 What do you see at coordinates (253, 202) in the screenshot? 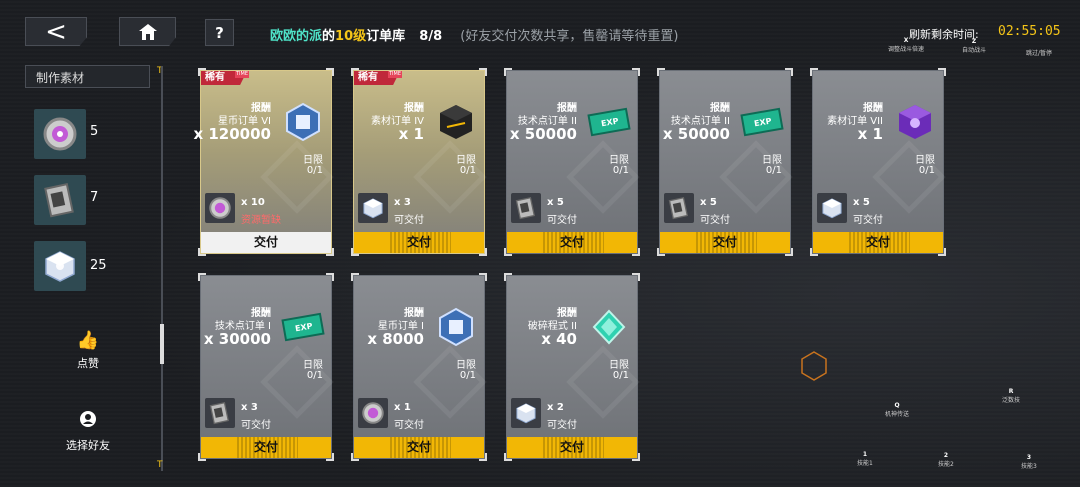
I see `required-quantity: x 10` at bounding box center [253, 202].